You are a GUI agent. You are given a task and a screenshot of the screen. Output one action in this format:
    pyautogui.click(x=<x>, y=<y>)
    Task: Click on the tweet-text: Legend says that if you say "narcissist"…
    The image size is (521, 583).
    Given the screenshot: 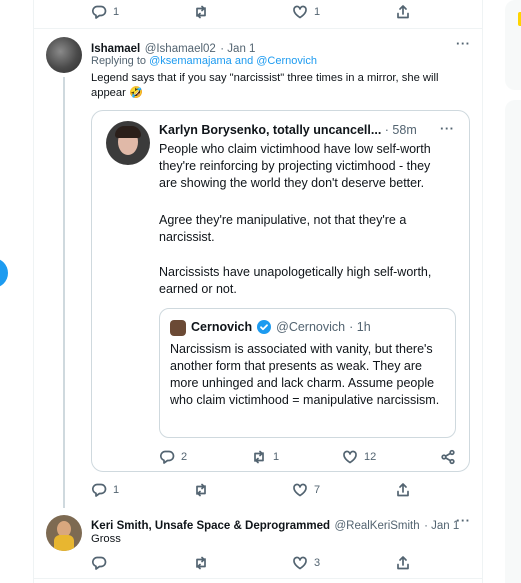 What is the action you would take?
    pyautogui.click(x=265, y=85)
    